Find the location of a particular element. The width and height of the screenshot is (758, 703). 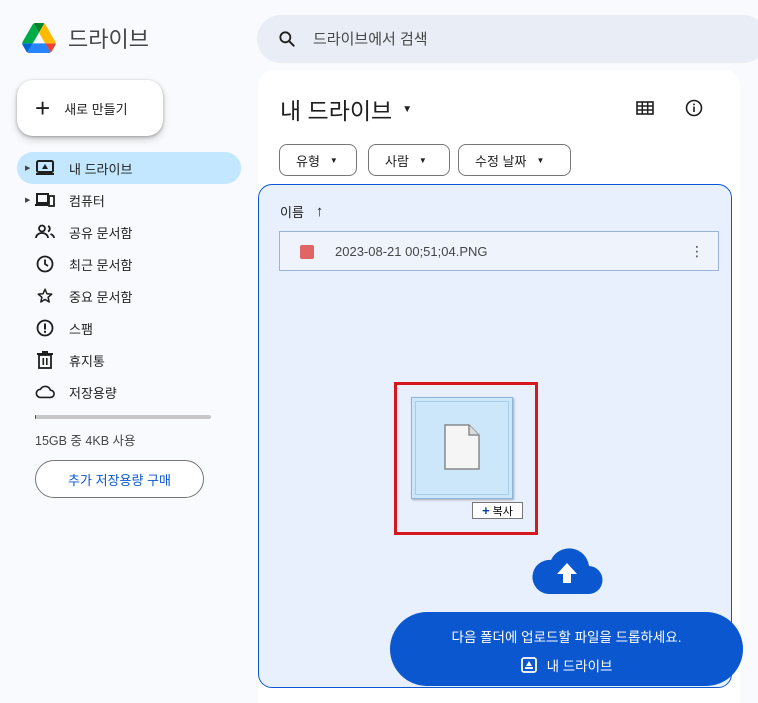

image-file-icon is located at coordinates (307, 252).